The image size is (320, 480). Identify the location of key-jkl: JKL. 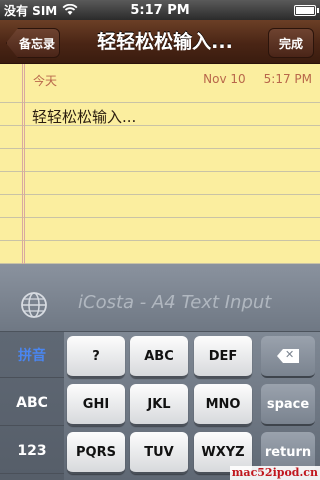
(159, 405).